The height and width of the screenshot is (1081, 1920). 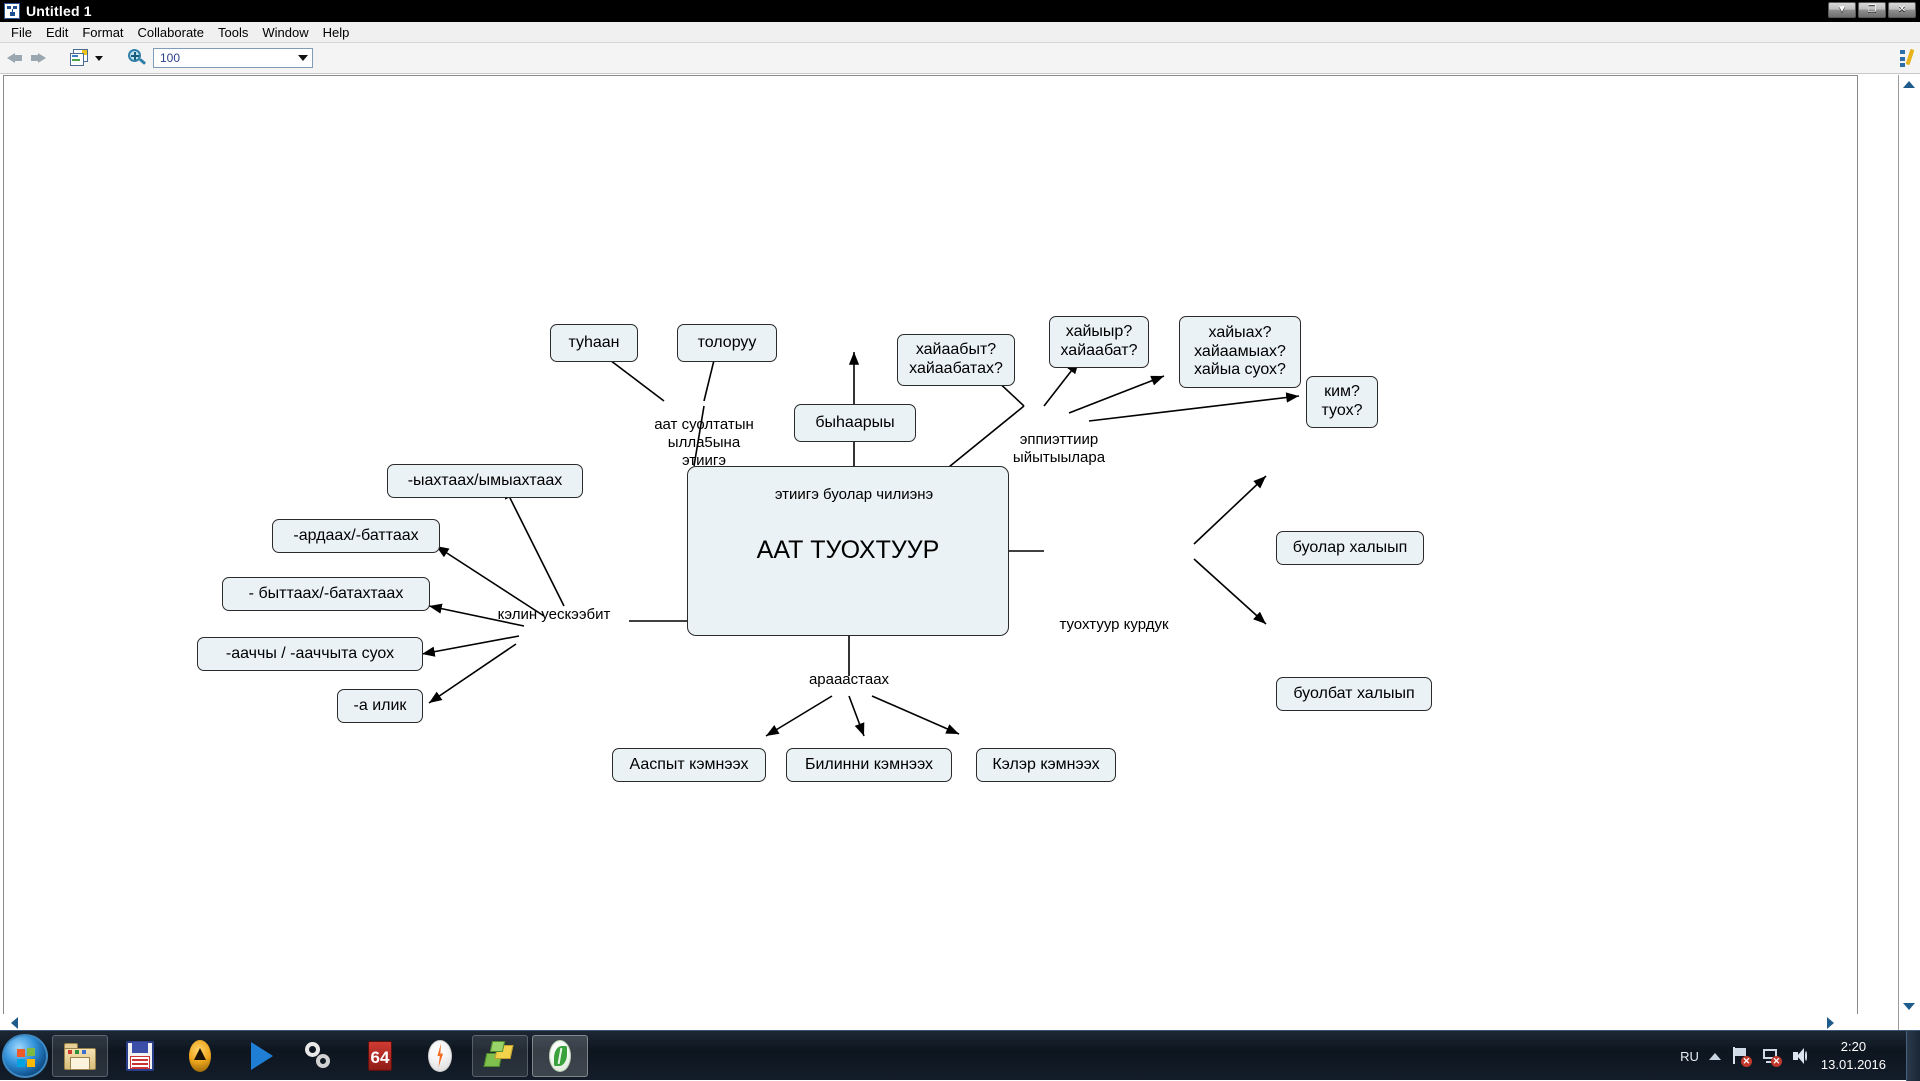 I want to click on zoom-group: 100, so click(x=220, y=58).